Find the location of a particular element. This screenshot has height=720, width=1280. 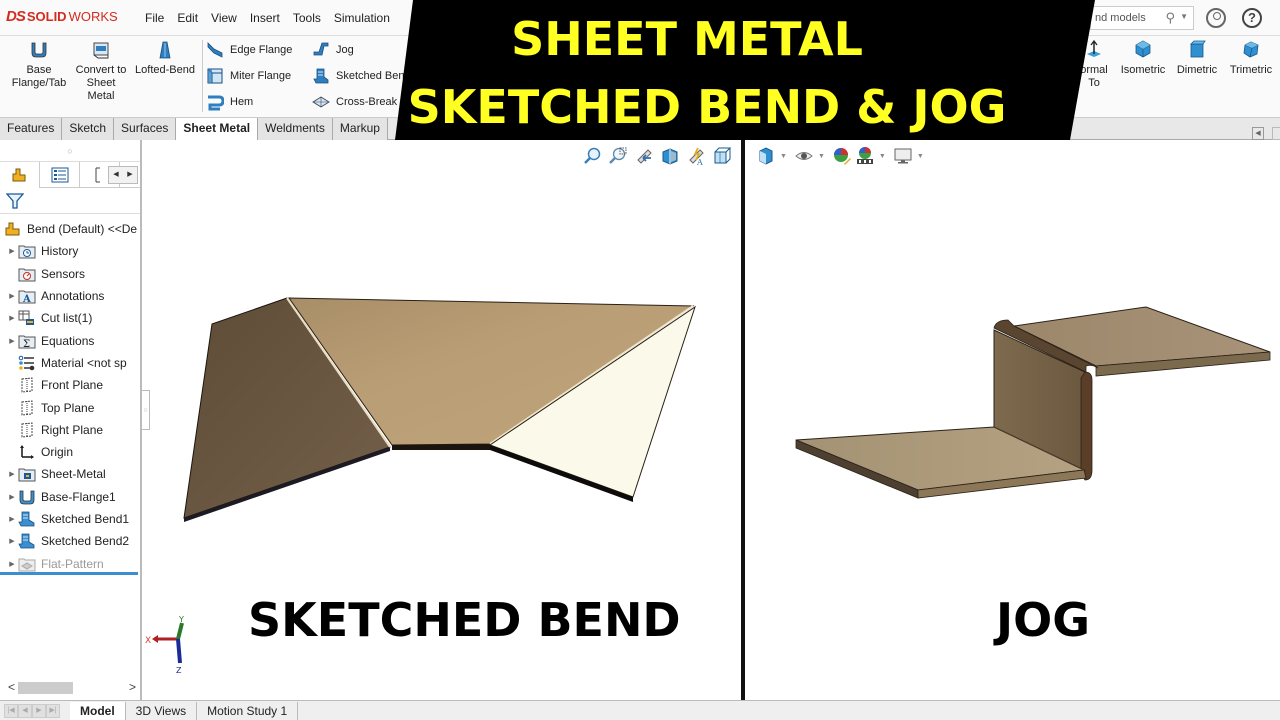

next-tab-icon: ▶ is located at coordinates (39, 710).